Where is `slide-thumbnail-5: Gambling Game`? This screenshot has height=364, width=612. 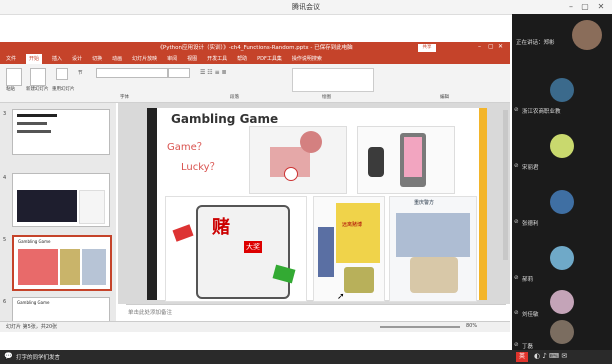 slide-thumbnail-5: Gambling Game is located at coordinates (62, 263).